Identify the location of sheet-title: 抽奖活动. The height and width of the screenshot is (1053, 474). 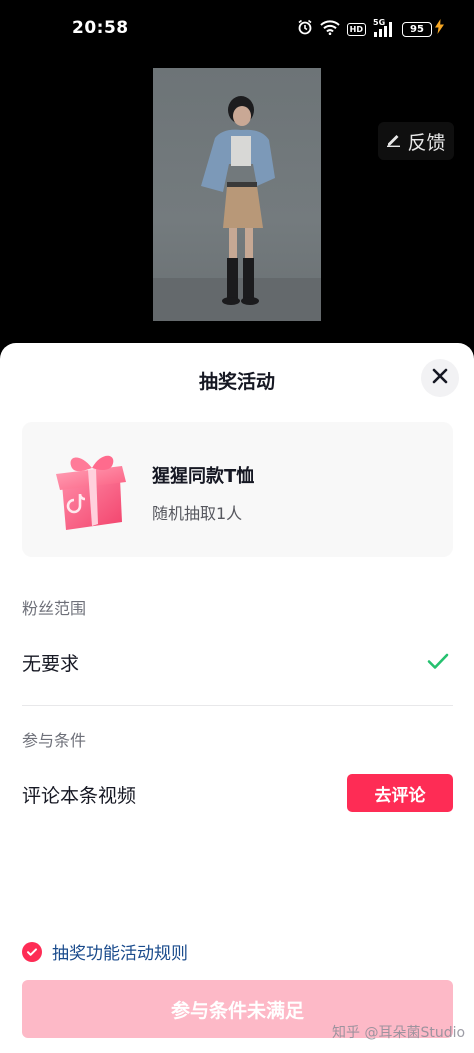
(236, 382).